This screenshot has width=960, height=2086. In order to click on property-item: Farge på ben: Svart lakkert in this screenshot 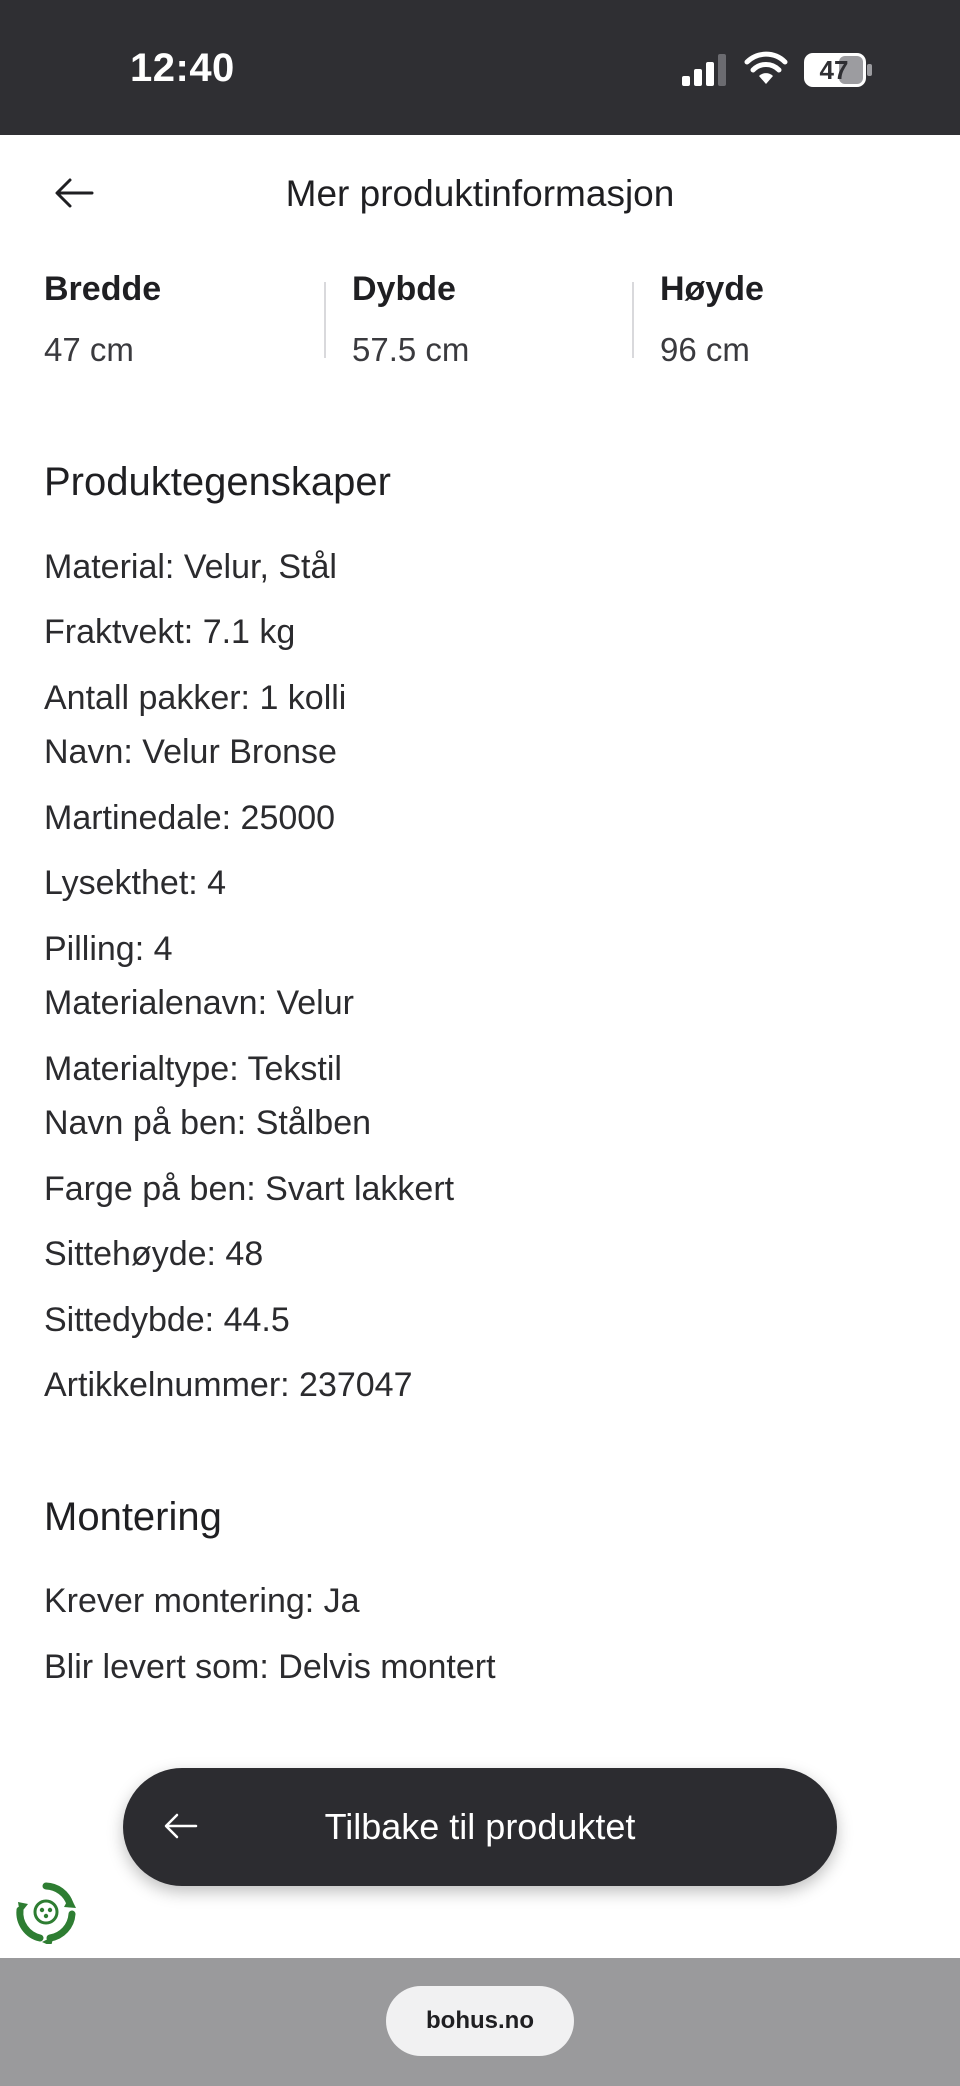, I will do `click(249, 1189)`.